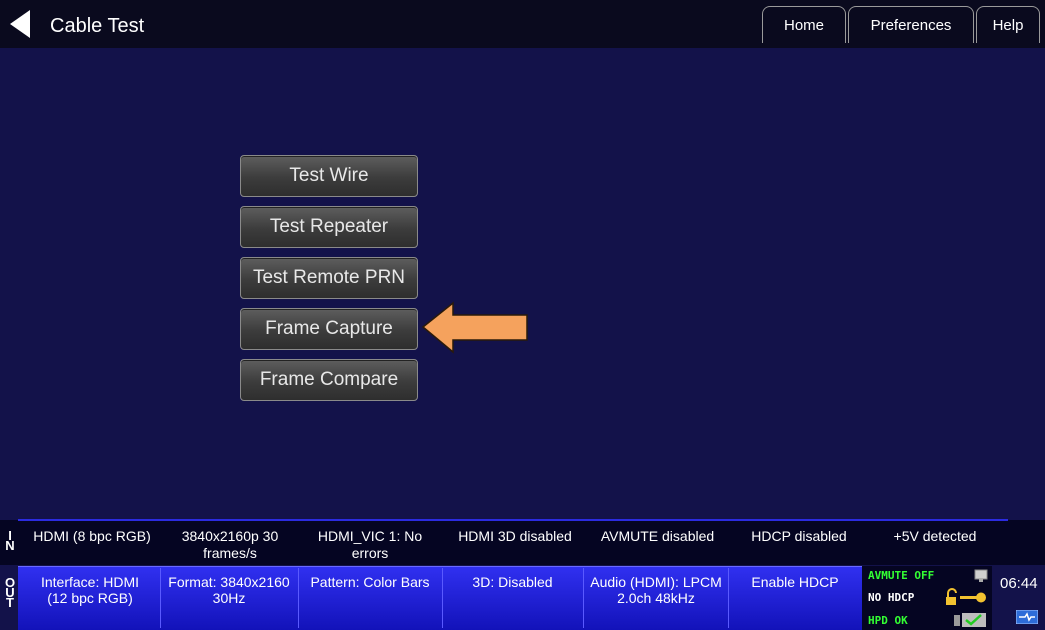 This screenshot has height=630, width=1045. Describe the element at coordinates (966, 596) in the screenshot. I see `key-lock-icon` at that location.